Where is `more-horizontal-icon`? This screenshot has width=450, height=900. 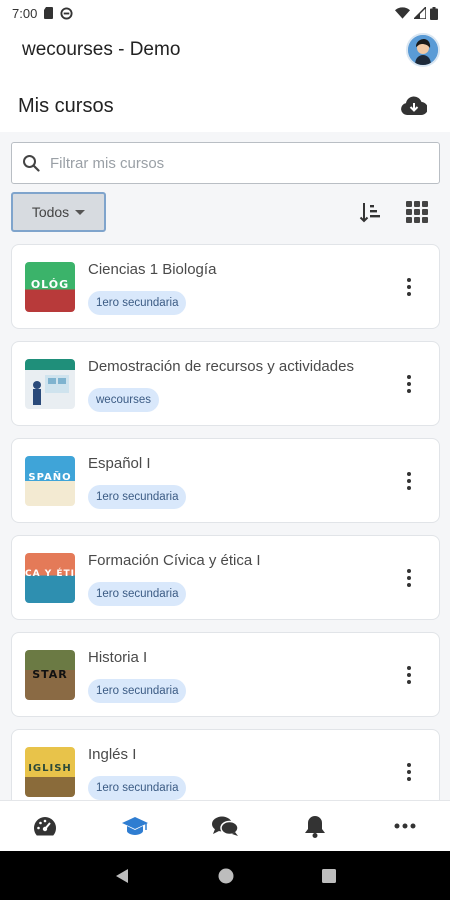 more-horizontal-icon is located at coordinates (405, 826).